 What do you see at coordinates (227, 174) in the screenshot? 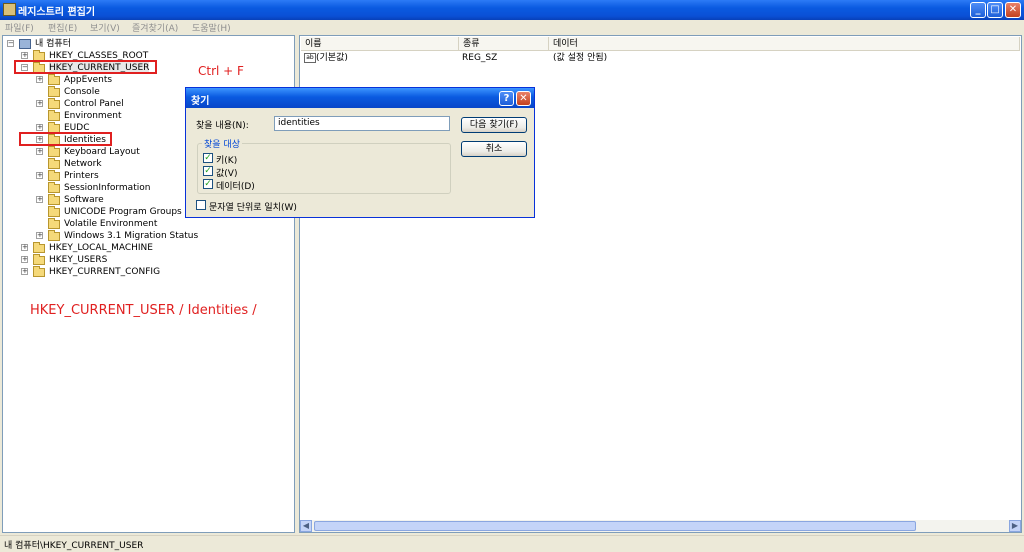
I see `values-label: 값(V)` at bounding box center [227, 174].